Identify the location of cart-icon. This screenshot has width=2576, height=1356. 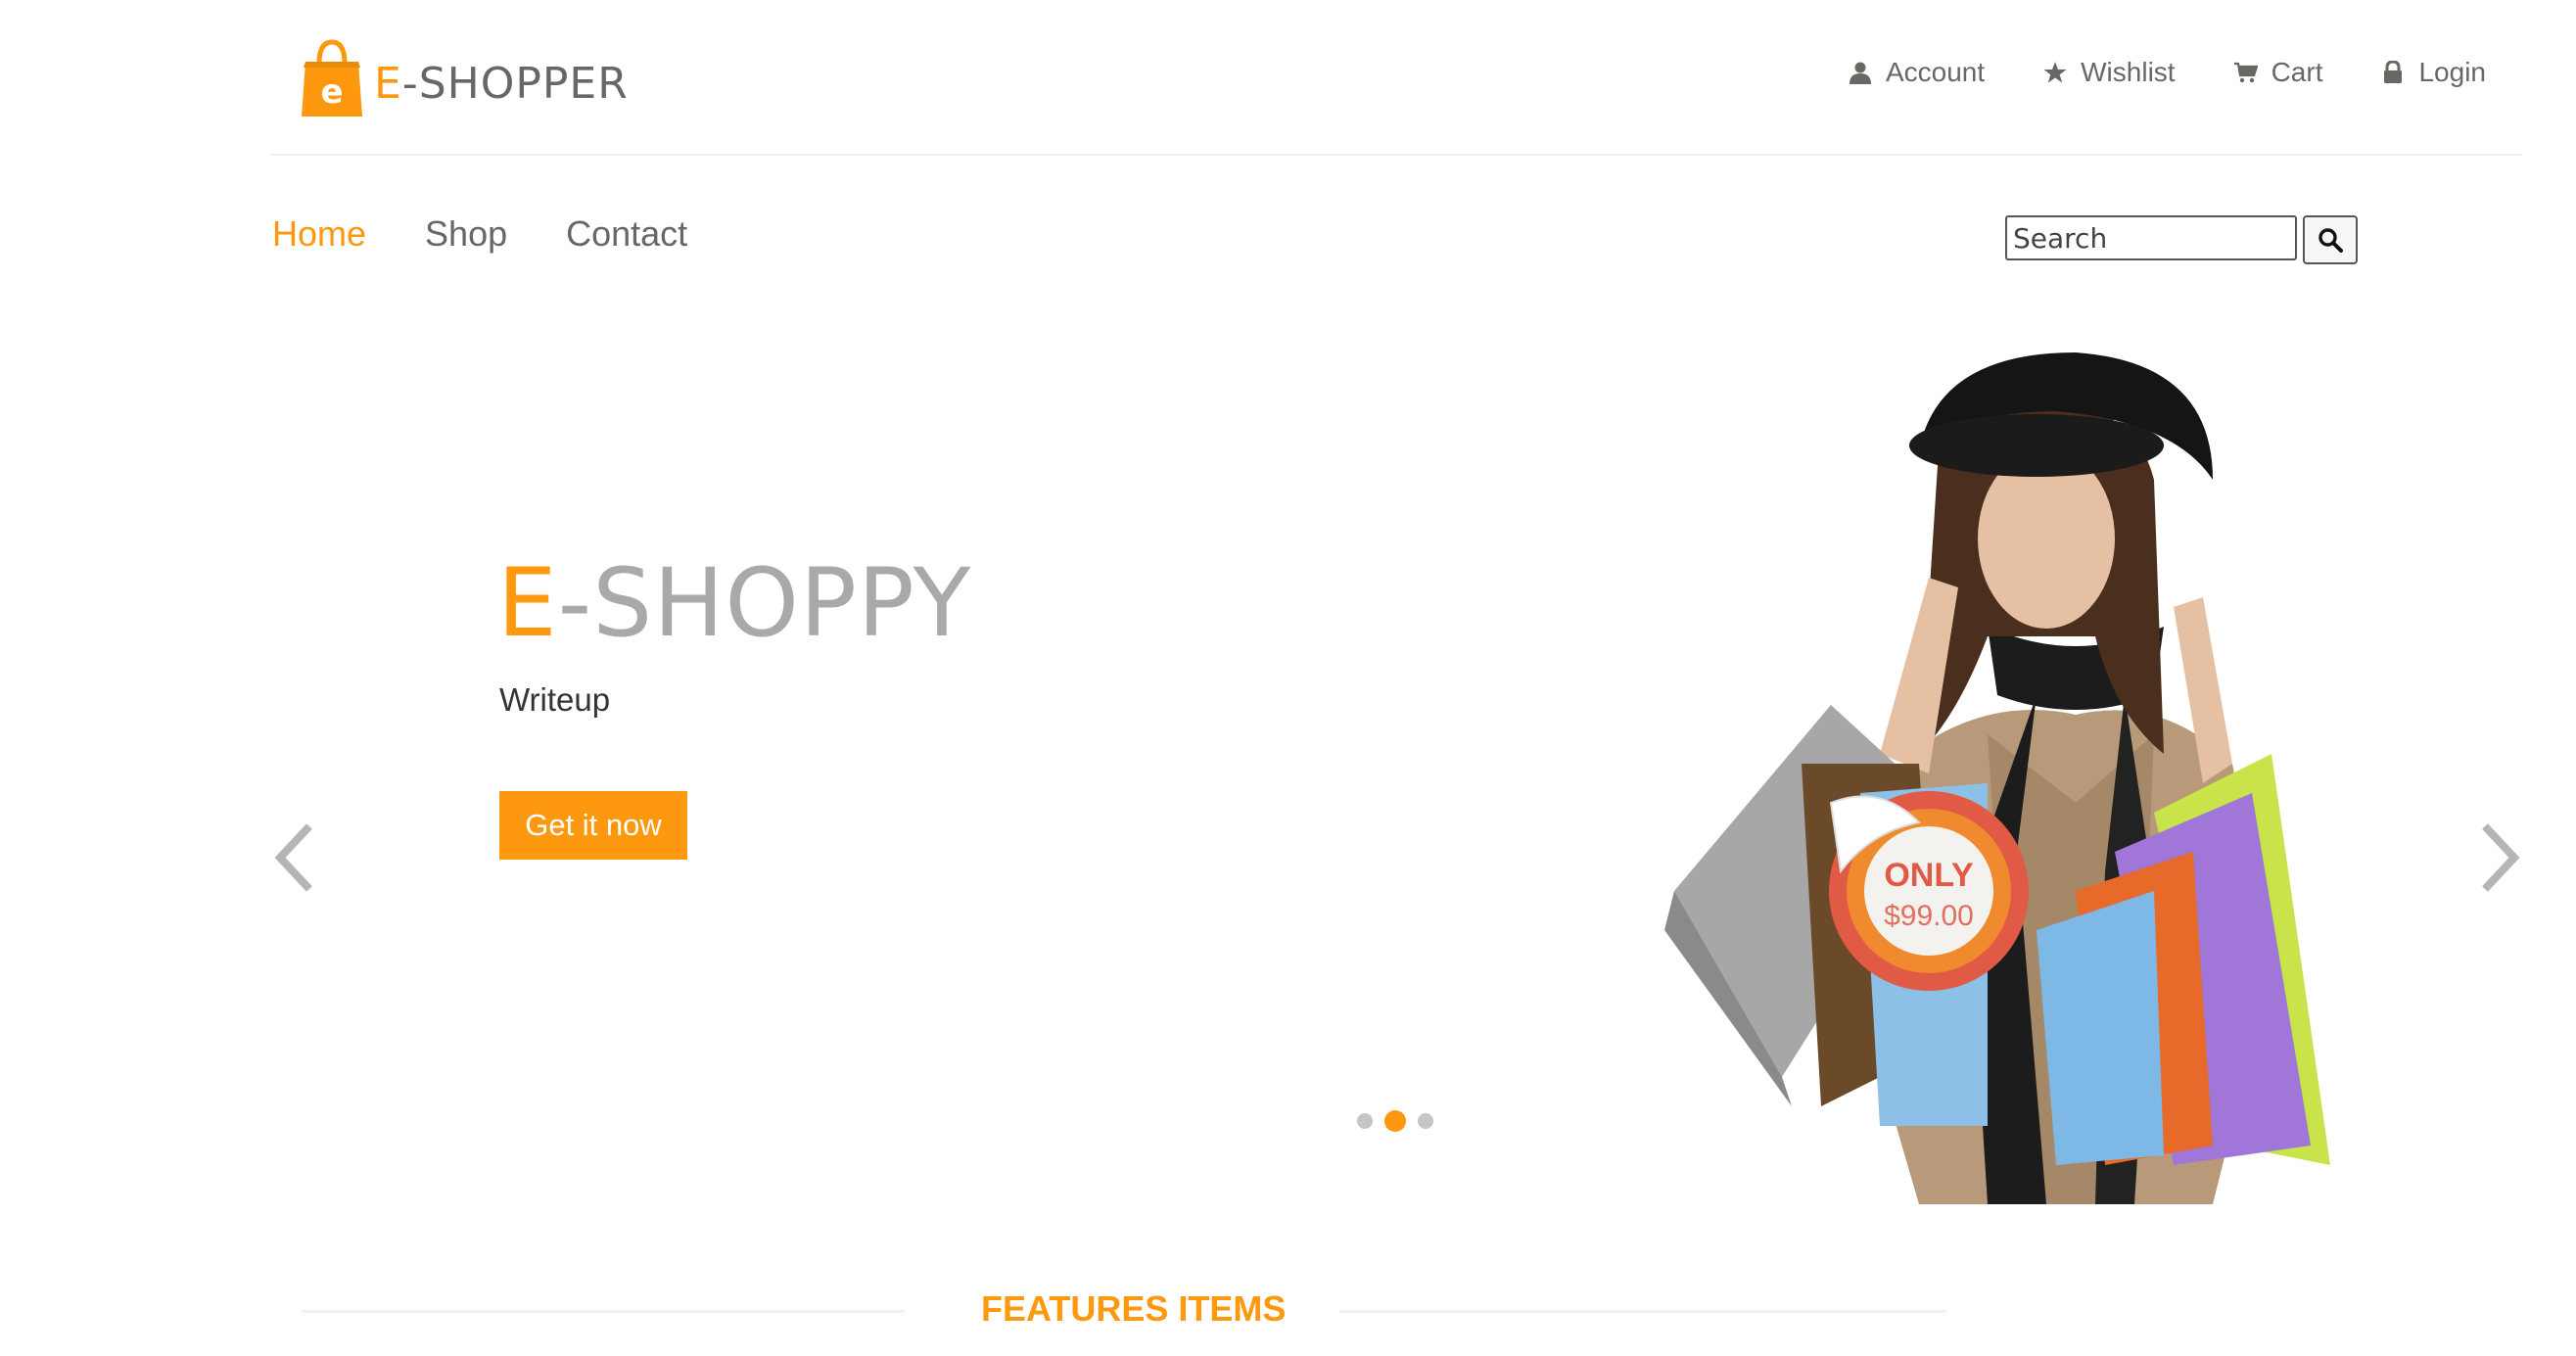
(2245, 73).